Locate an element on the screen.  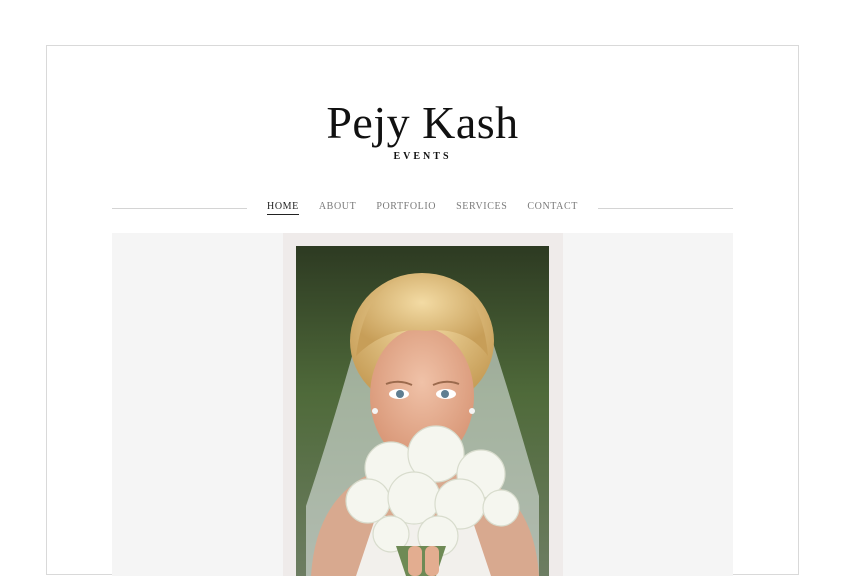
nav-rule-right is located at coordinates (665, 208).